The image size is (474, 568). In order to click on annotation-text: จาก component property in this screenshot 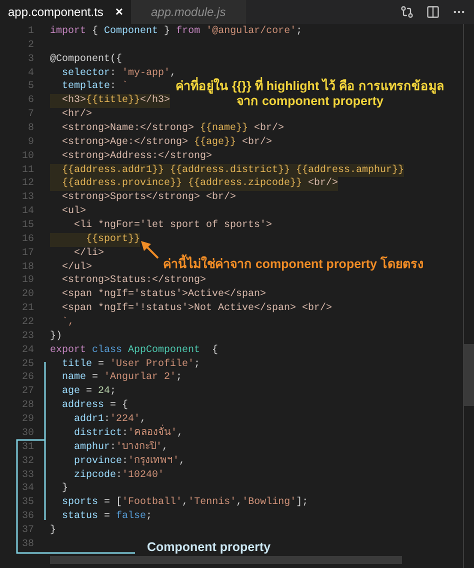, I will do `click(310, 101)`.